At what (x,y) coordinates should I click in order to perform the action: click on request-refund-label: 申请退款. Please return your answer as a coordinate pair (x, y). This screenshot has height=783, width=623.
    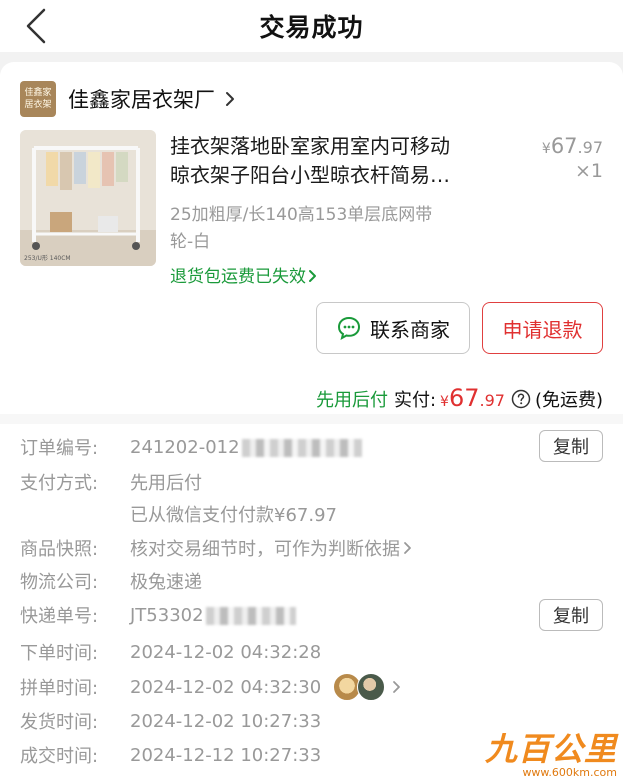
    Looking at the image, I should click on (542, 329).